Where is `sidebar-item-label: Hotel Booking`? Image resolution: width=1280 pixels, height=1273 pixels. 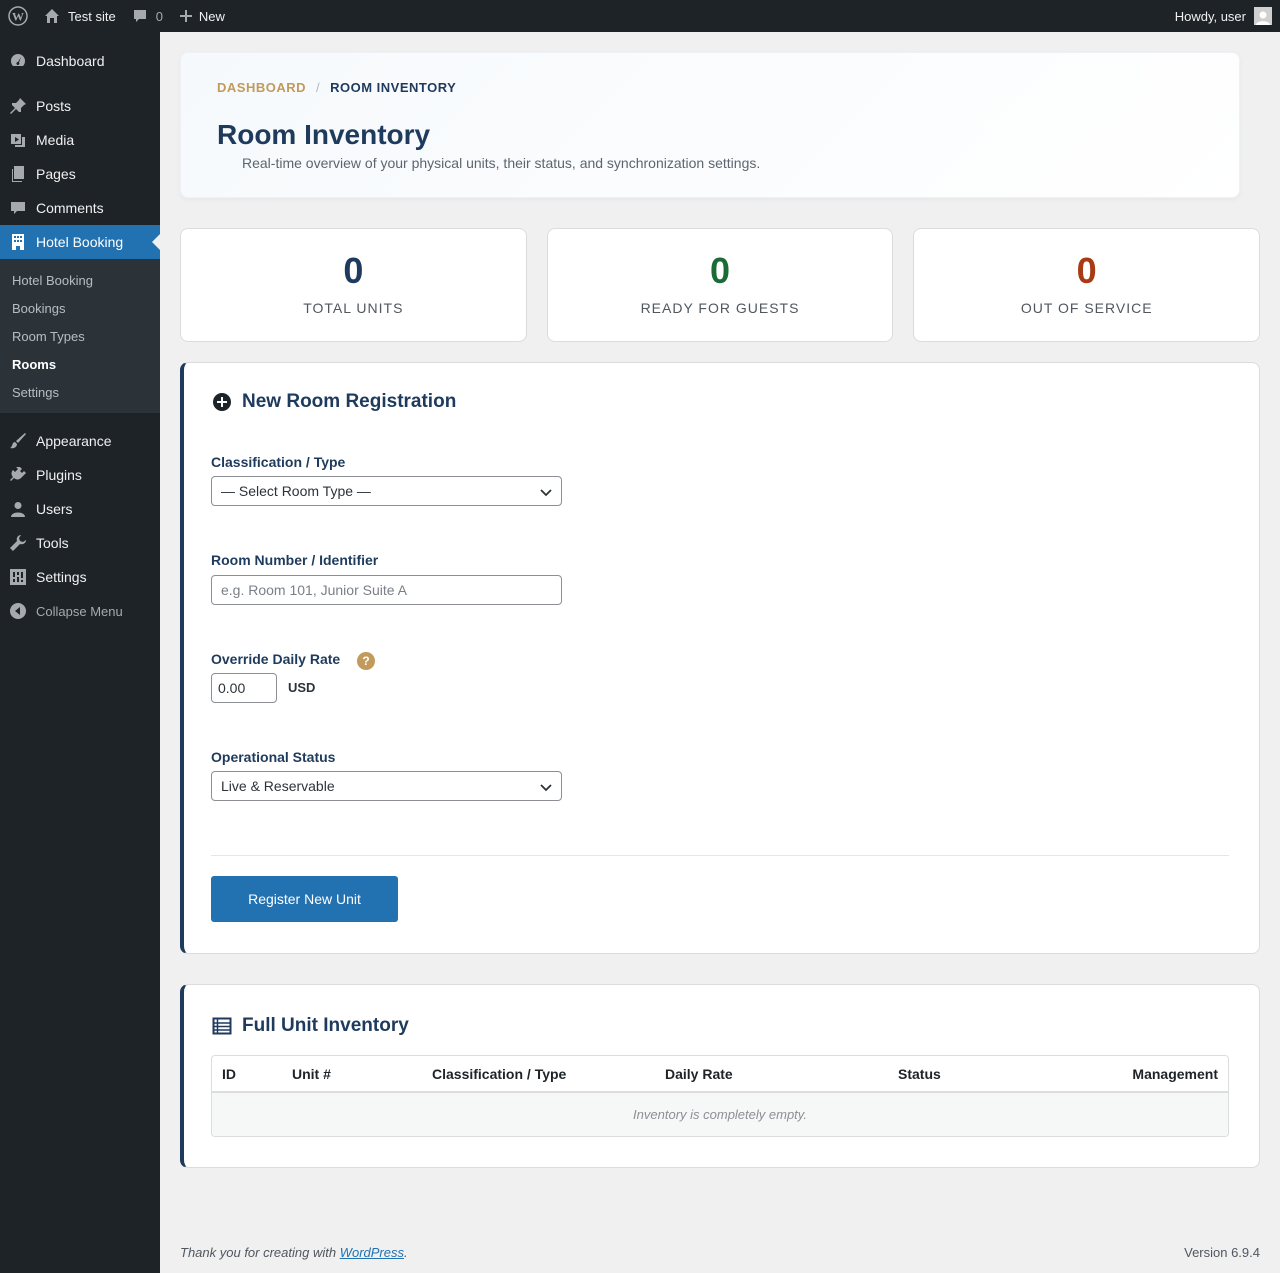 sidebar-item-label: Hotel Booking is located at coordinates (80, 242).